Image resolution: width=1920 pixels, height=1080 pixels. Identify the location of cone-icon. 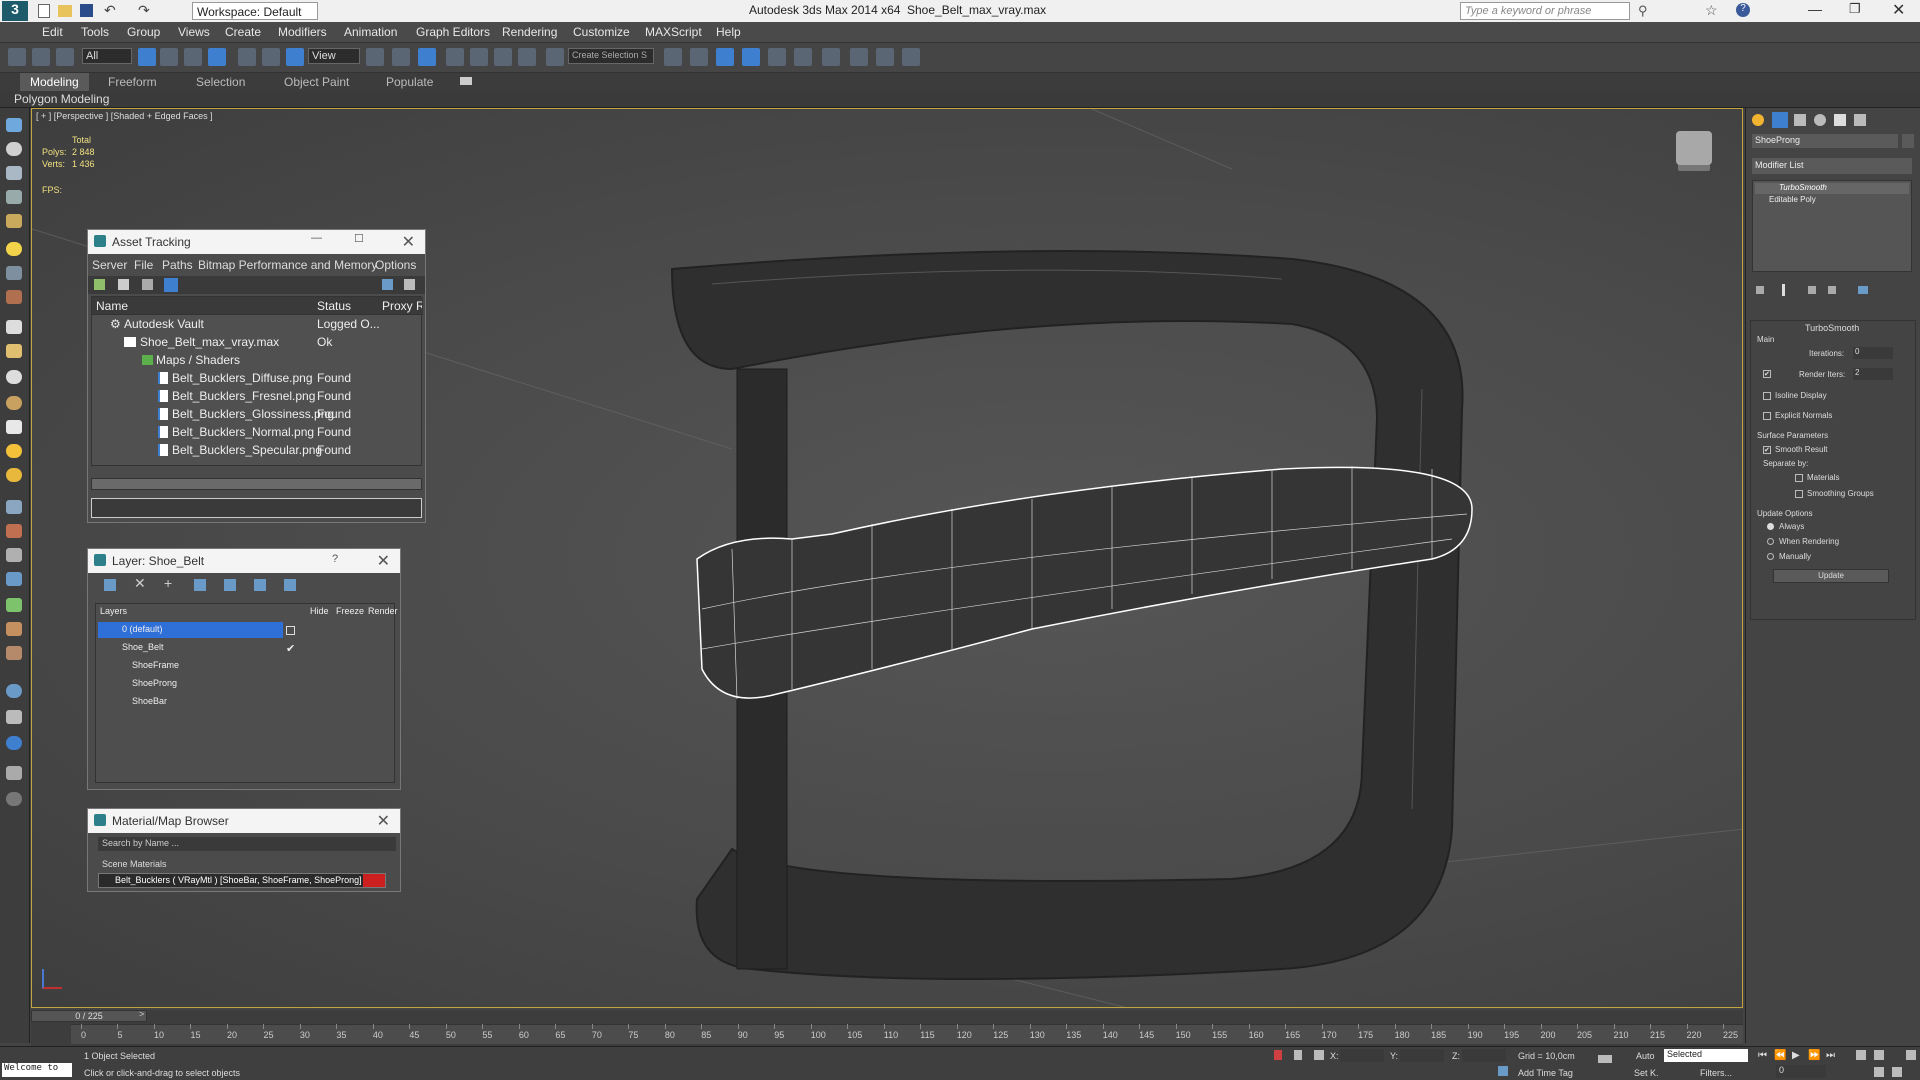
(14, 351).